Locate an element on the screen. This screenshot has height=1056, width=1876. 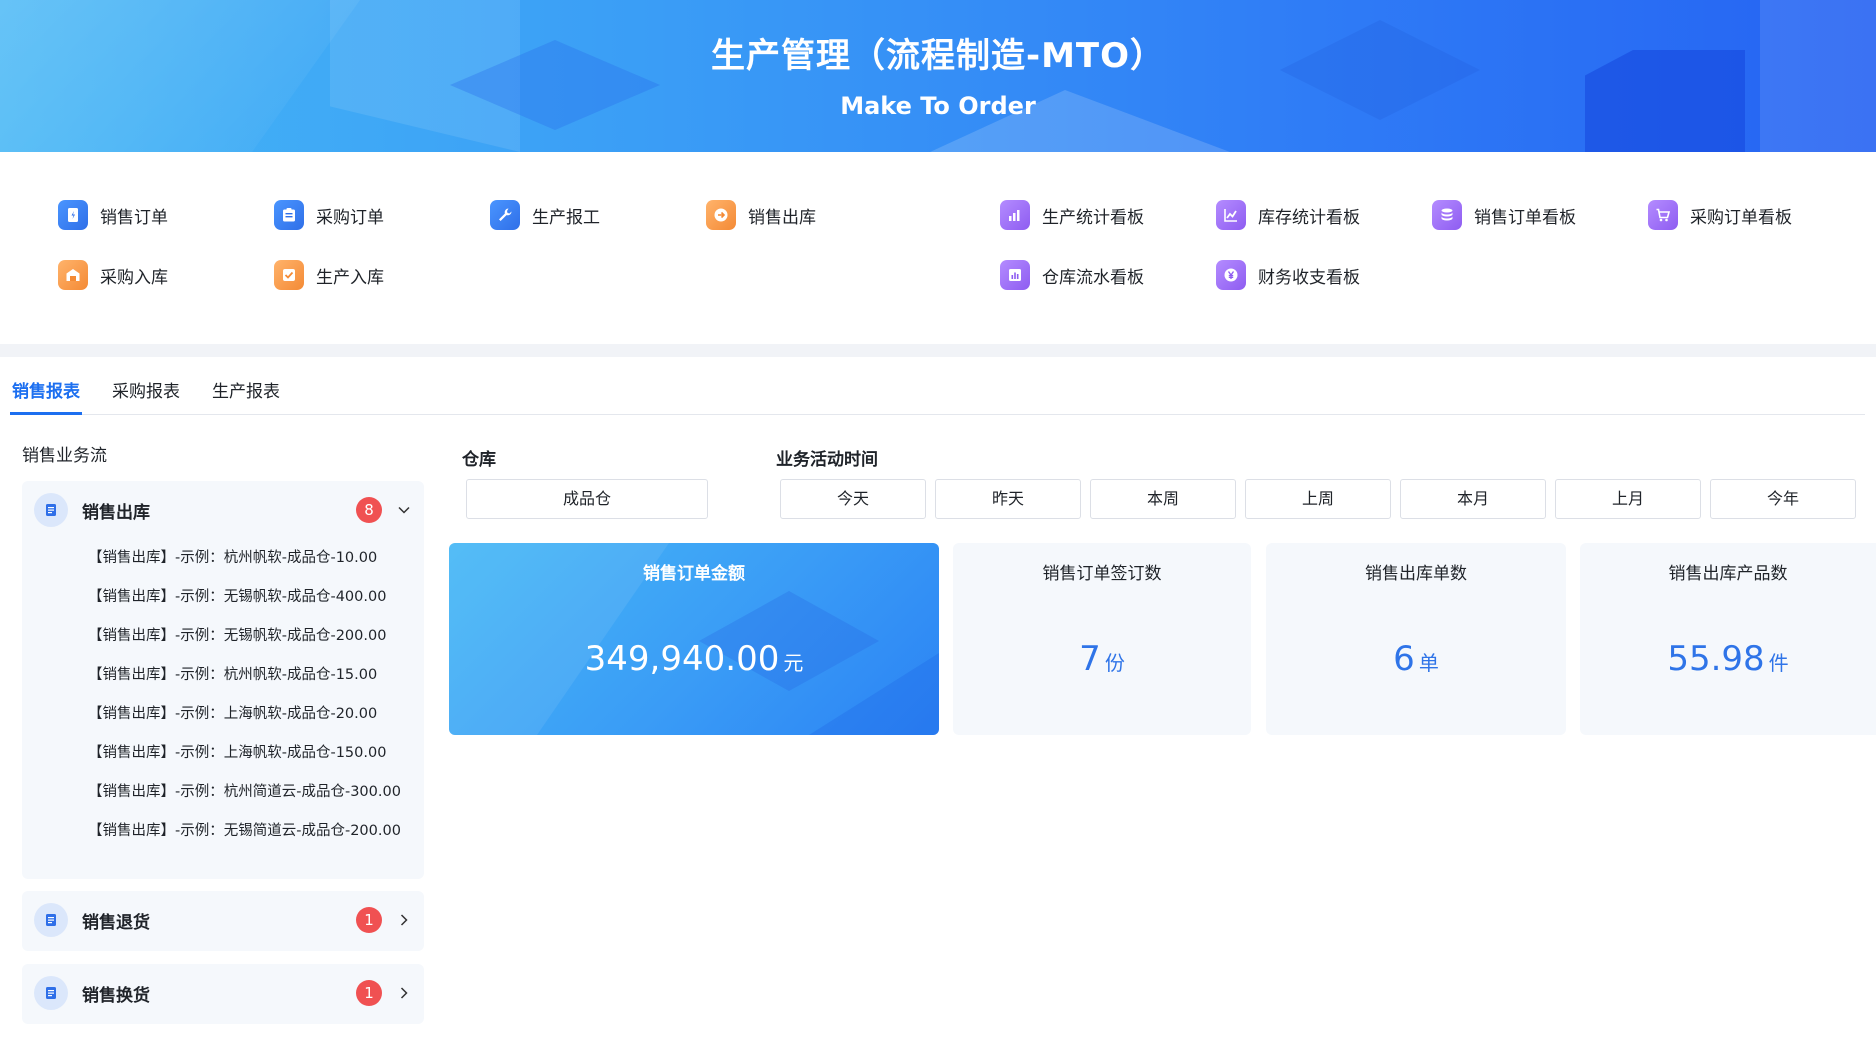
time-option-this-month: 本月 is located at coordinates (1473, 499).